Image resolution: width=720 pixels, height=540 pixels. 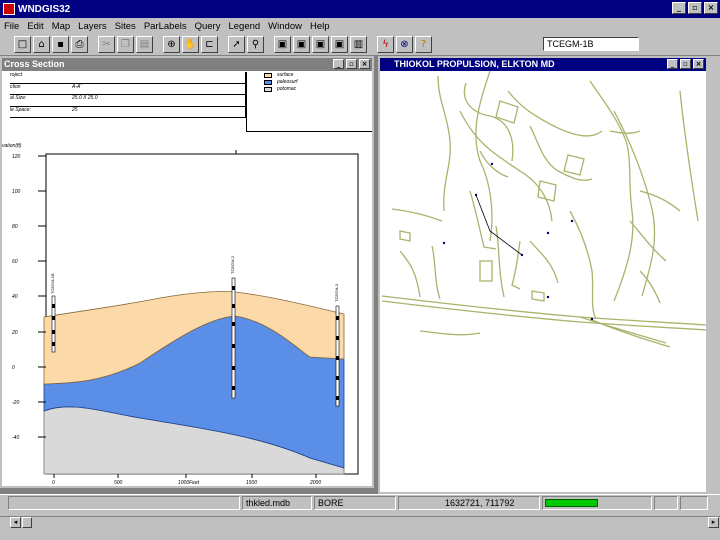 I want to click on map-close-button: ×, so click(x=698, y=64).